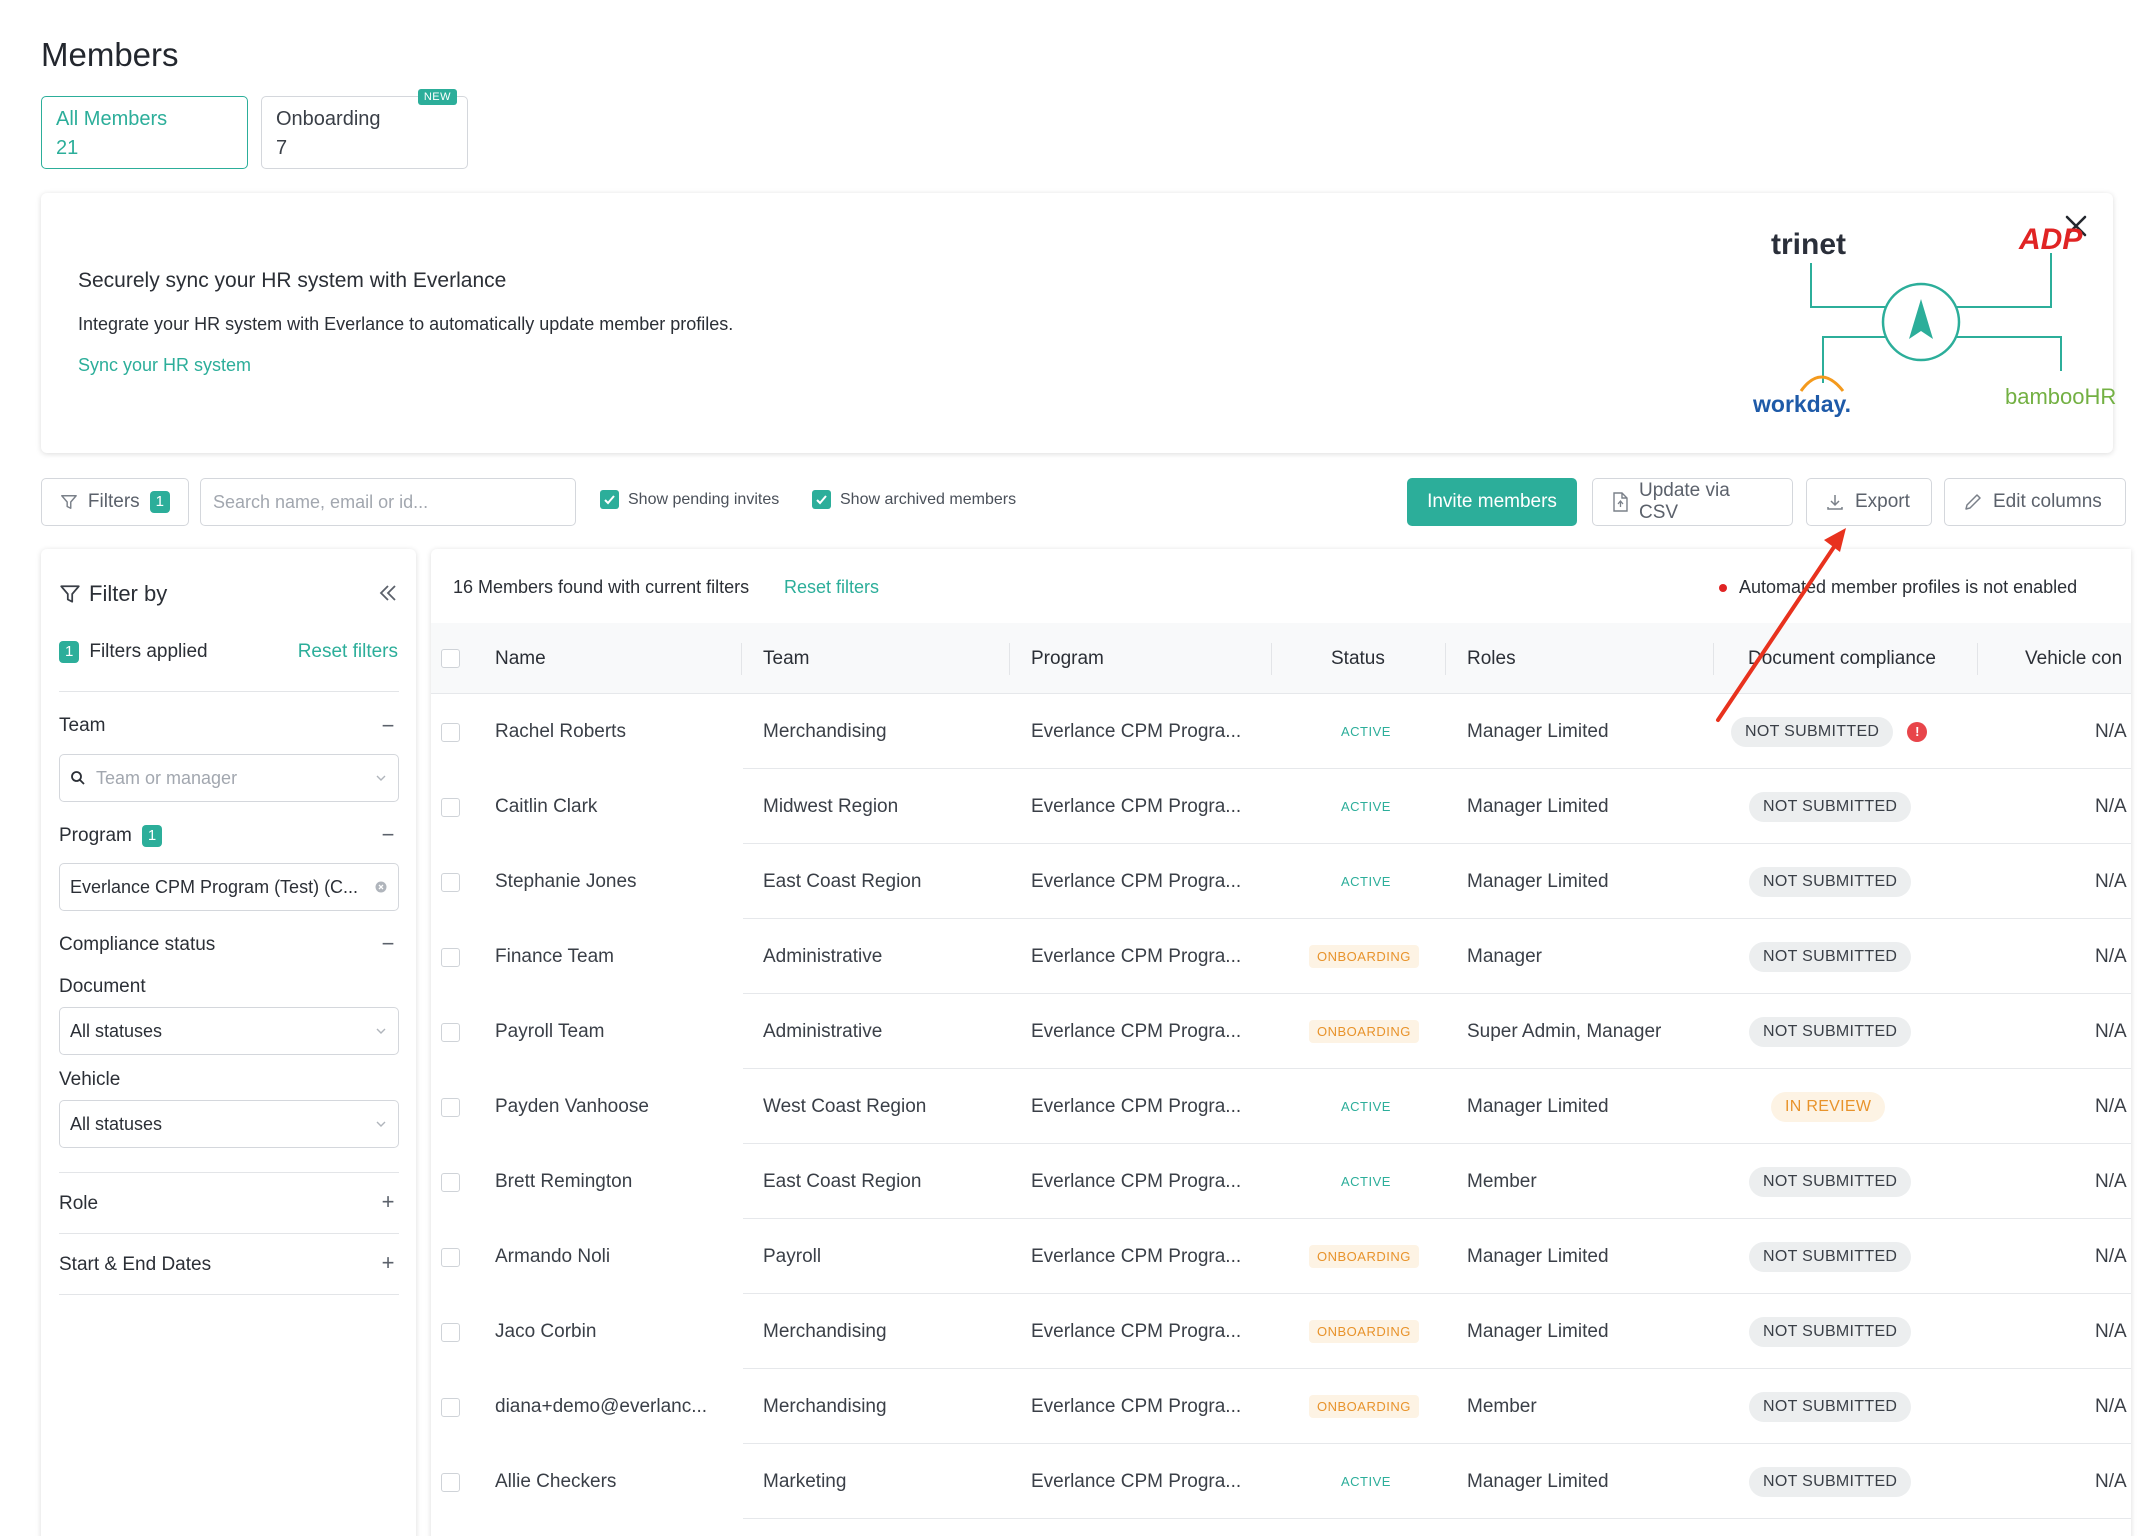  I want to click on status-badge: ONBOARDING, so click(1364, 1256).